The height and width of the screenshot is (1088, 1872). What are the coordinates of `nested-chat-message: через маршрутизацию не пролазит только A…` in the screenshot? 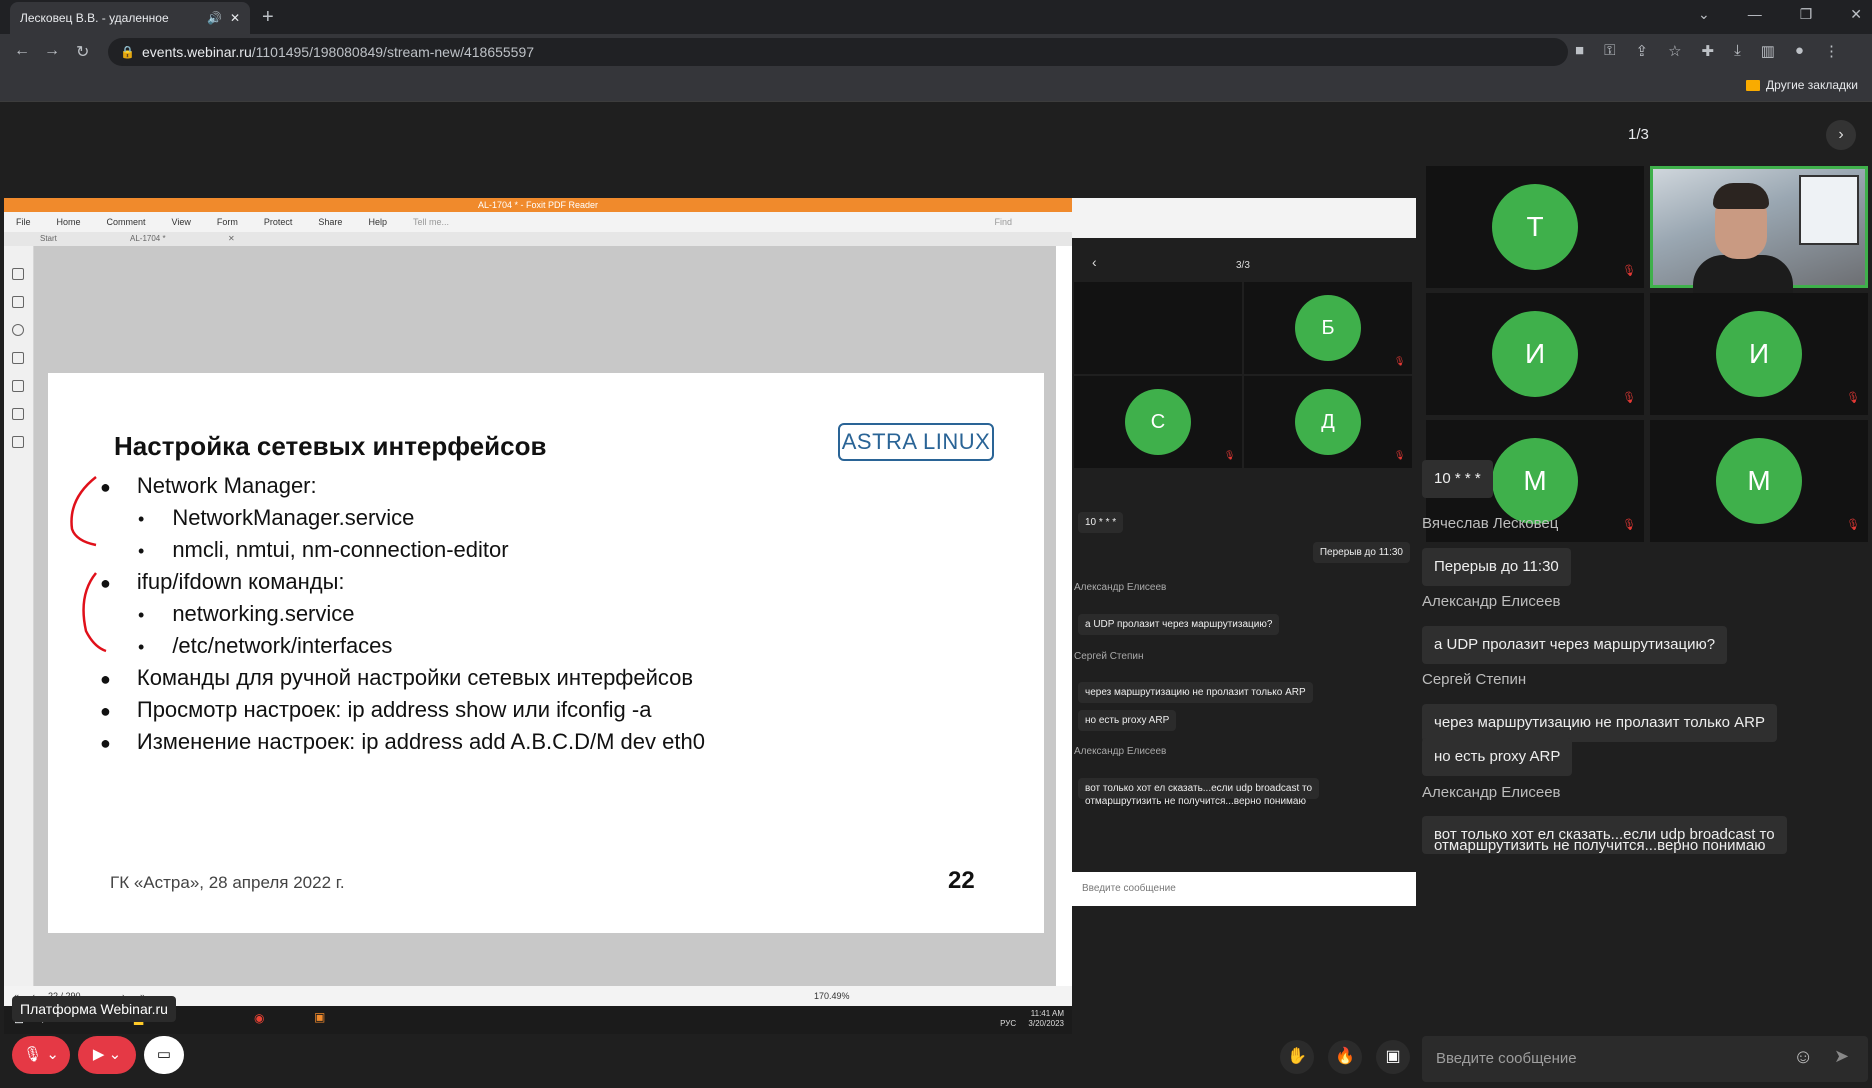 It's located at (1195, 692).